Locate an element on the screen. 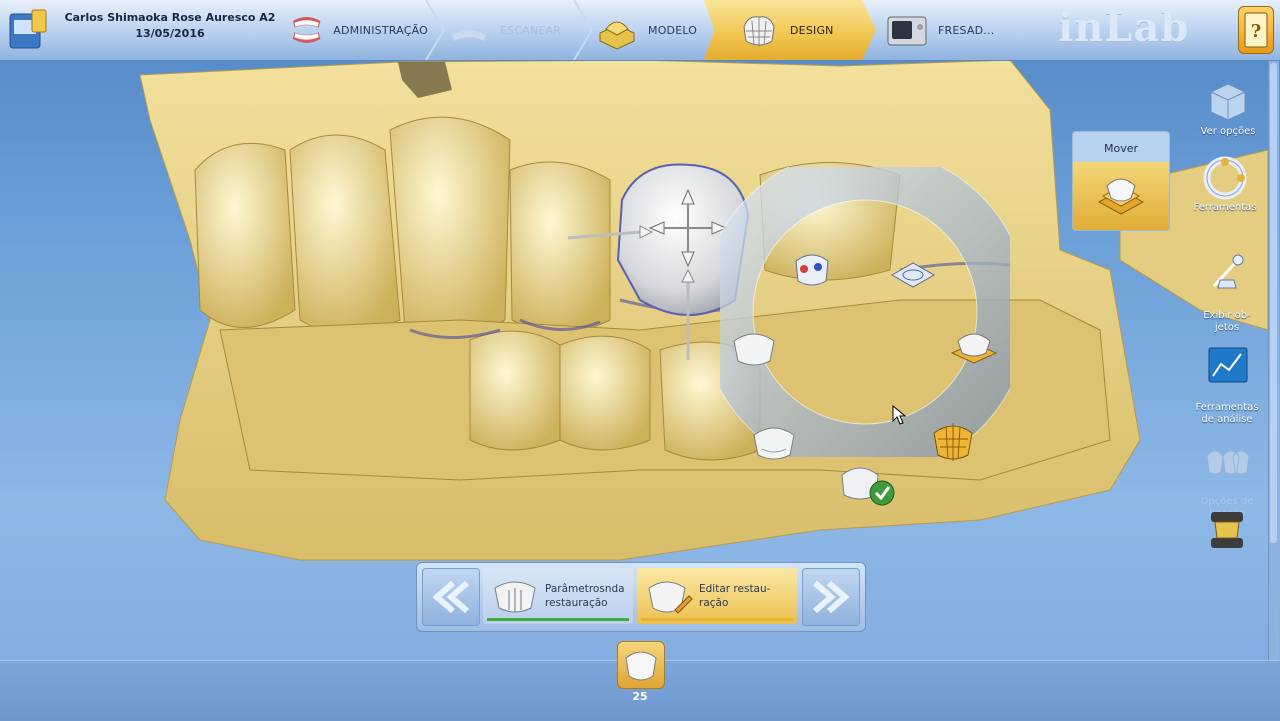  tools-button: Ferramentas is located at coordinates (1225, 185).